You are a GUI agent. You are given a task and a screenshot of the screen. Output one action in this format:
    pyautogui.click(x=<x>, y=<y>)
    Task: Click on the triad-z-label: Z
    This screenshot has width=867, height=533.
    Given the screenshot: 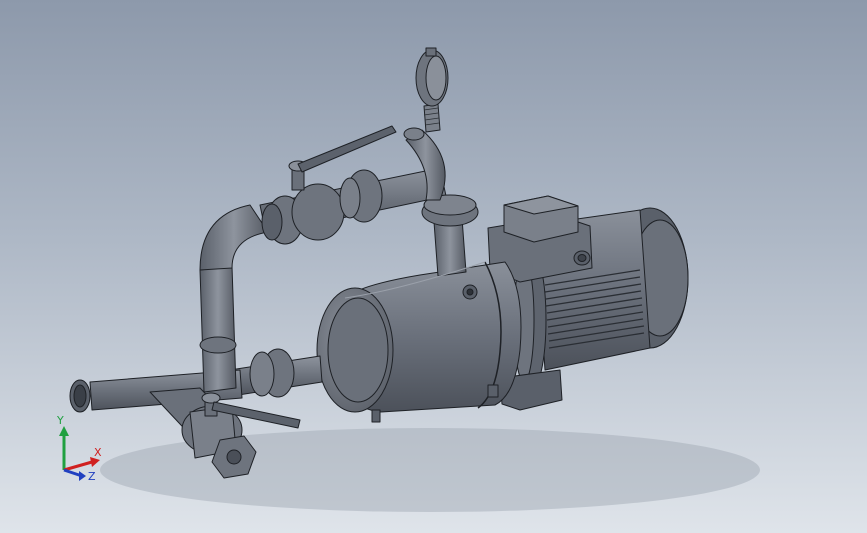 What is the action you would take?
    pyautogui.click(x=92, y=476)
    